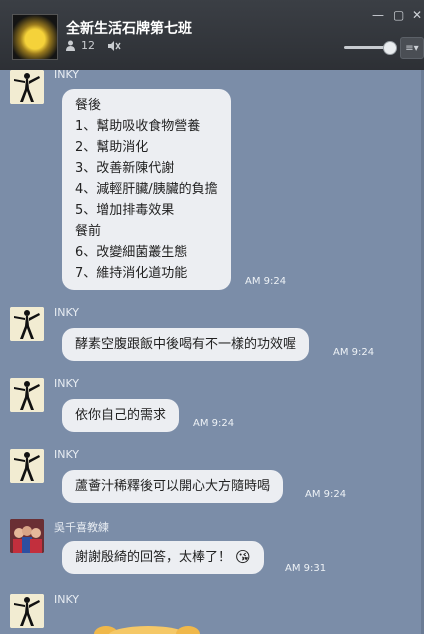 Image resolution: width=424 pixels, height=634 pixels. What do you see at coordinates (125, 168) in the screenshot?
I see `message-line: 3、改善新陳代謝` at bounding box center [125, 168].